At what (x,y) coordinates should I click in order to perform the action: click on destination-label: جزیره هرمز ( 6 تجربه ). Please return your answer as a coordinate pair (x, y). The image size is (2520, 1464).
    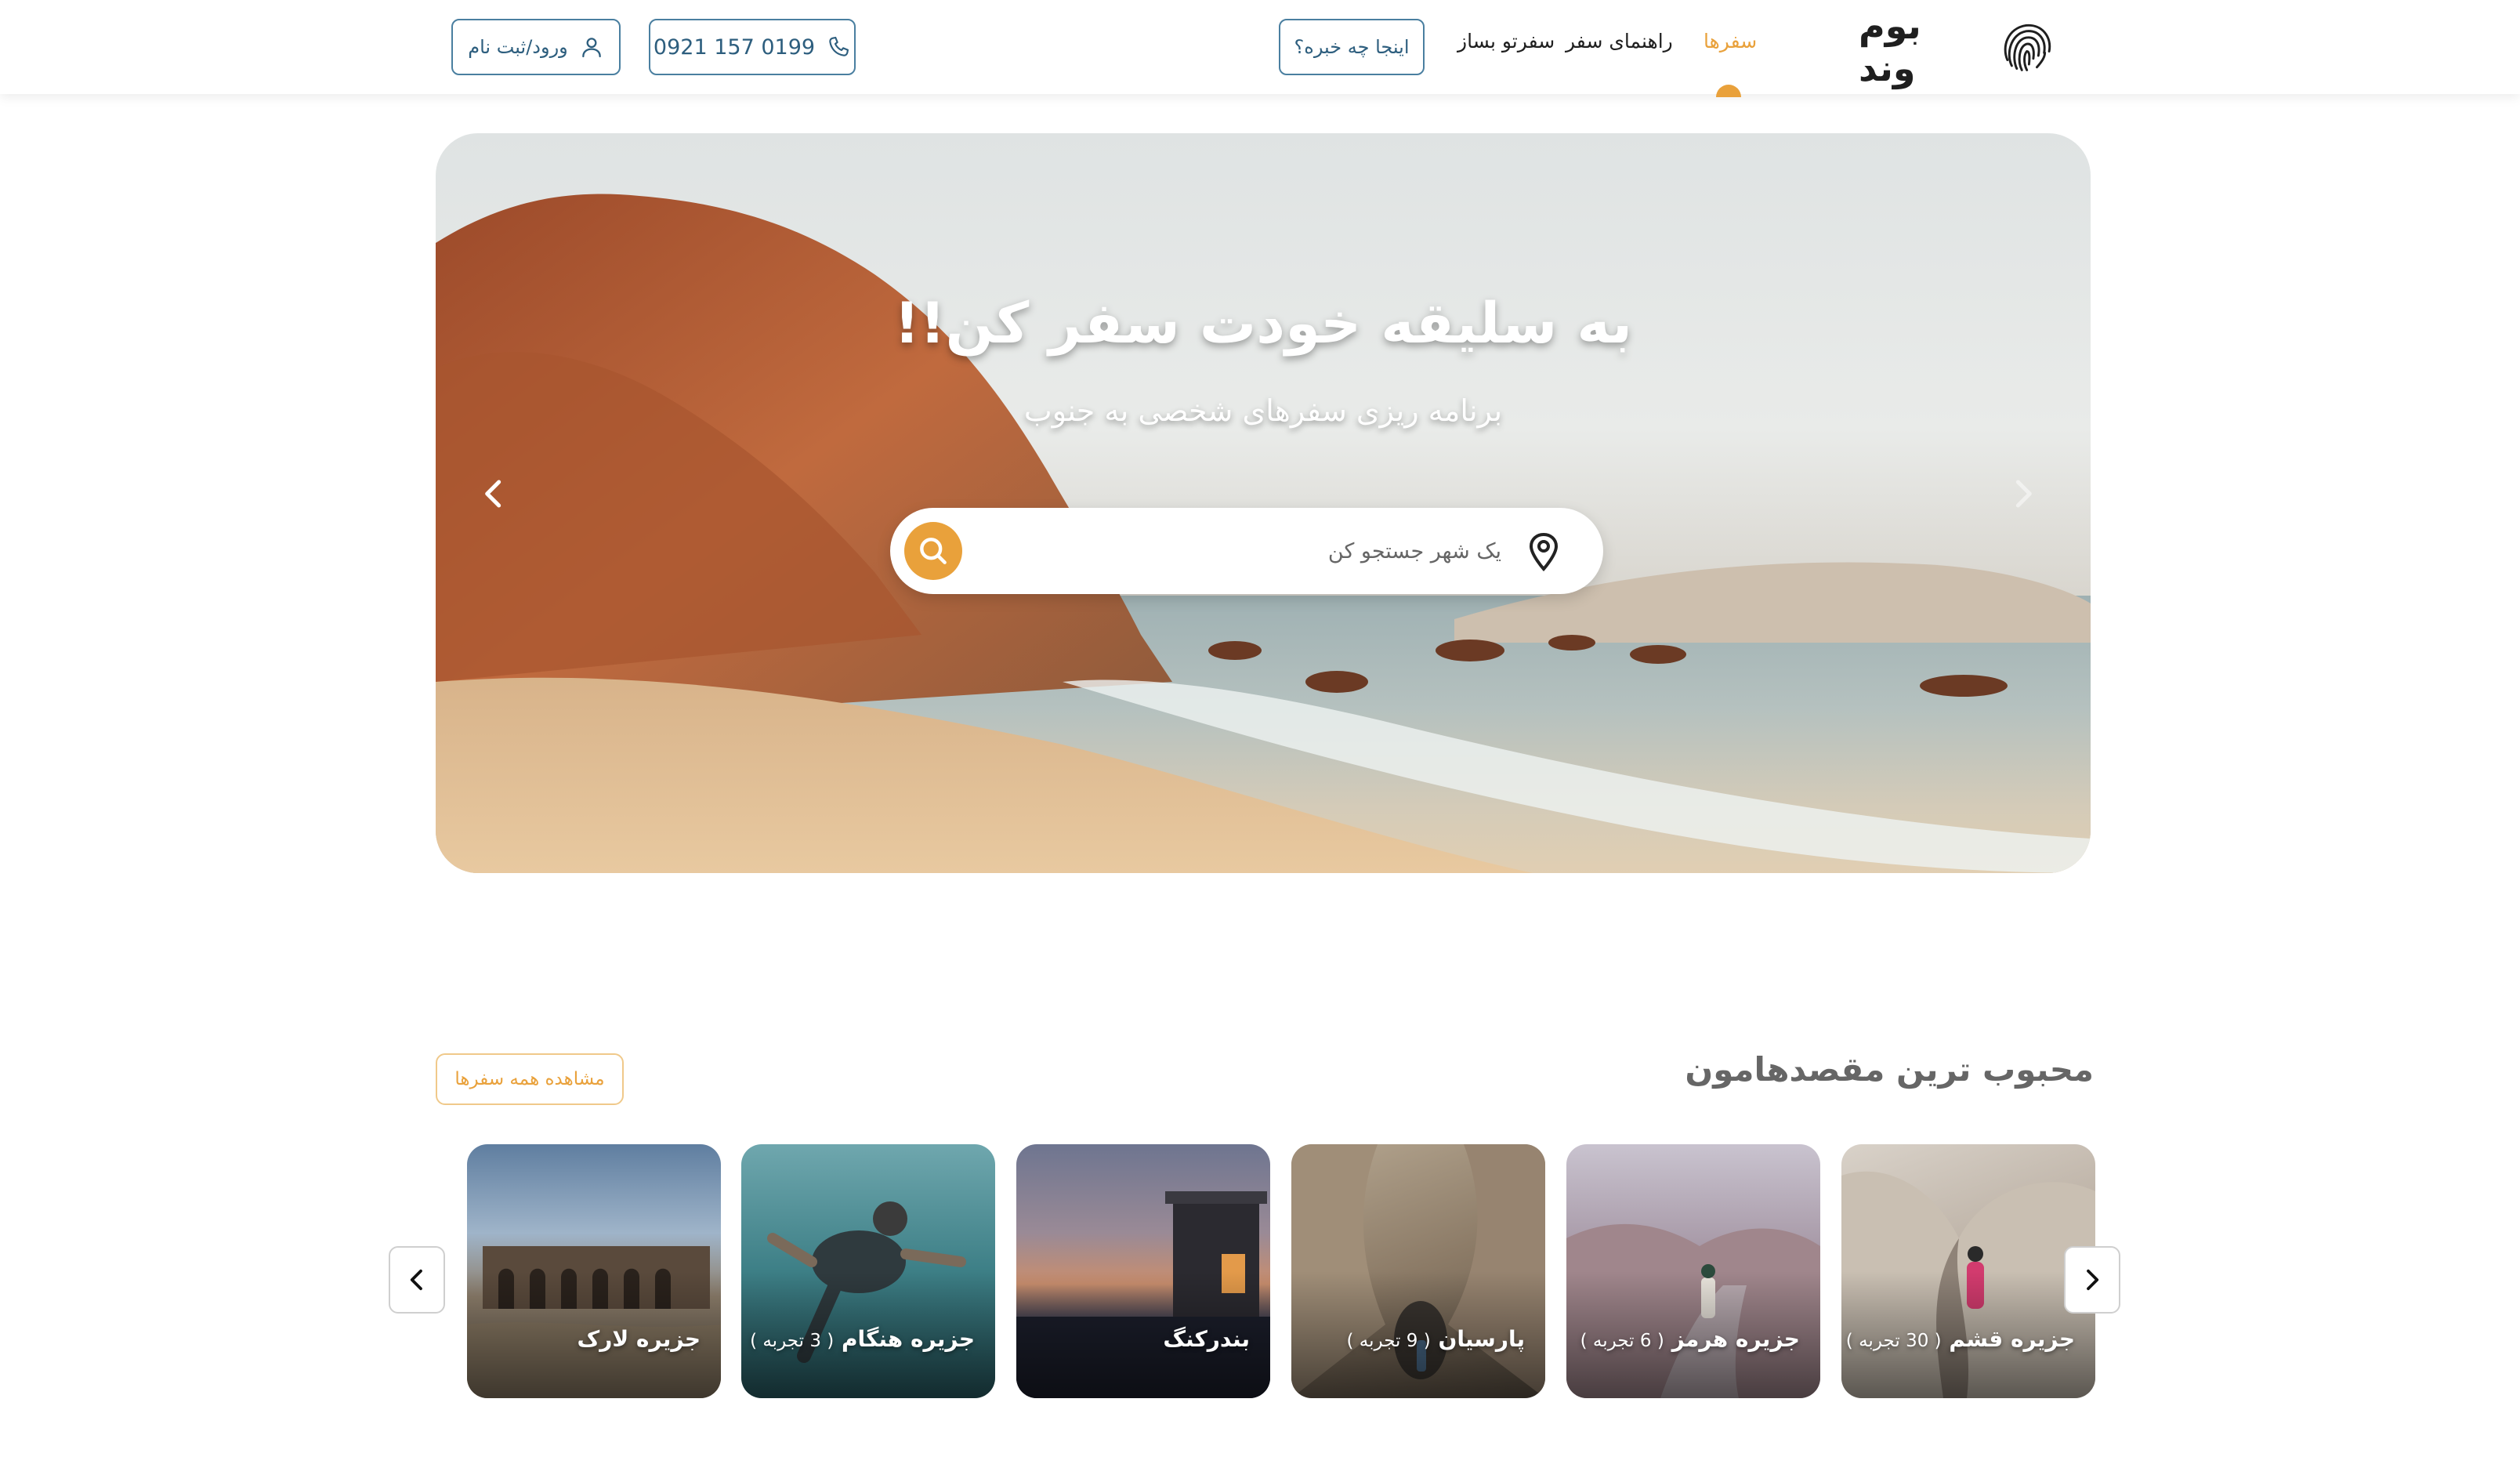
    Looking at the image, I should click on (1690, 1339).